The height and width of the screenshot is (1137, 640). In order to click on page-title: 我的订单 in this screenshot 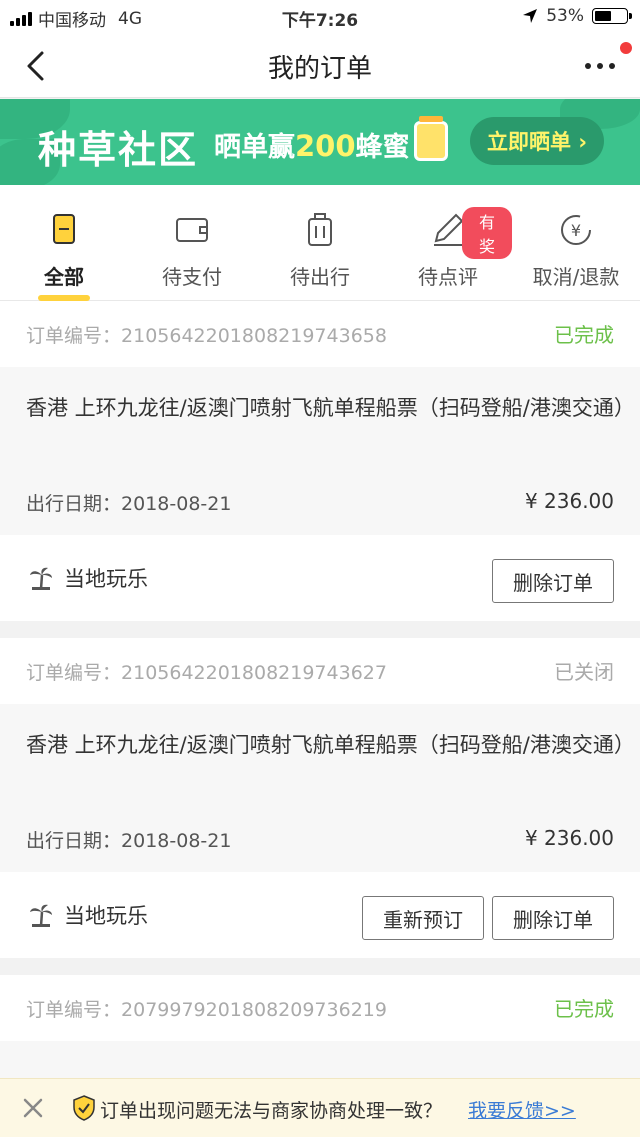, I will do `click(319, 69)`.